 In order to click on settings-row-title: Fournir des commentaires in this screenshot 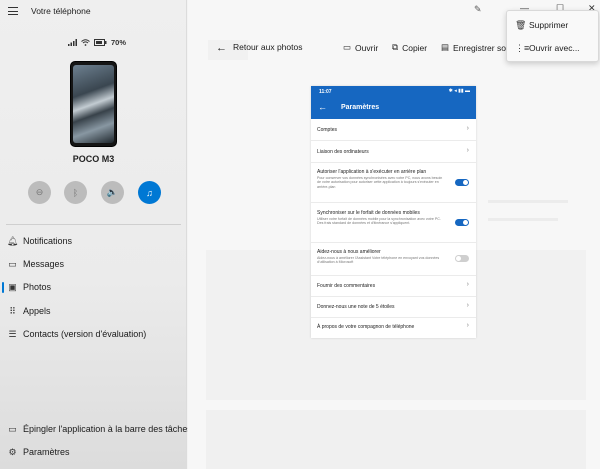, I will do `click(346, 286)`.